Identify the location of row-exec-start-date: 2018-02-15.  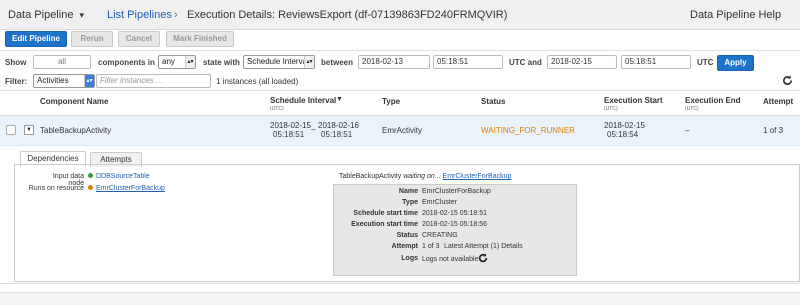
(624, 125).